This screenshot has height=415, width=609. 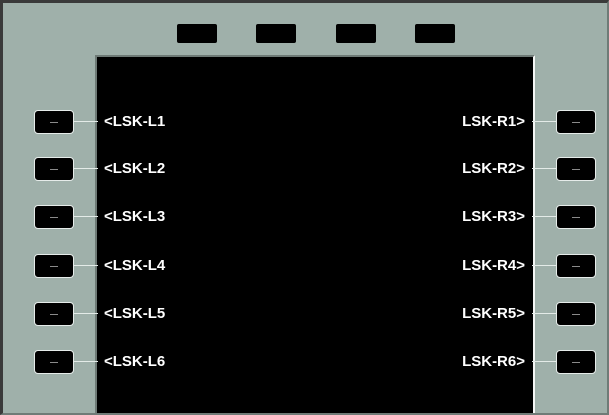 What do you see at coordinates (544, 168) in the screenshot?
I see `lsk-right-2-leader` at bounding box center [544, 168].